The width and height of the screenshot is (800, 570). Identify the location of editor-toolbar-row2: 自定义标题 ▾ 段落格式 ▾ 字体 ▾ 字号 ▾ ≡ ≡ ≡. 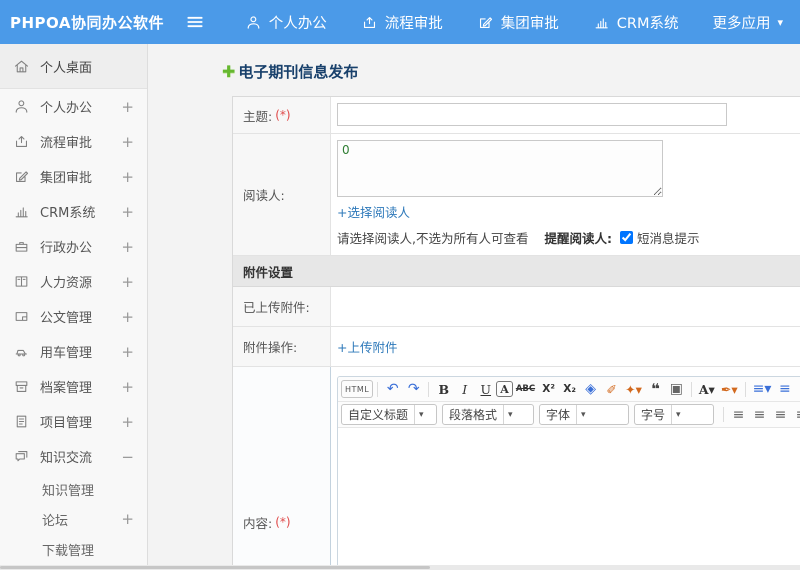
(569, 415).